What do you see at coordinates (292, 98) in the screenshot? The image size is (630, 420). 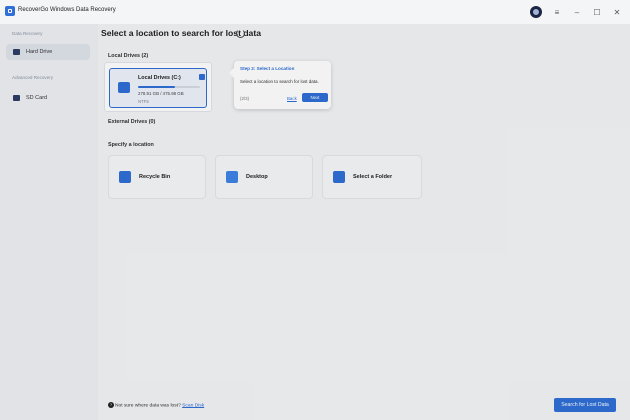 I see `popover-back-button: Back` at bounding box center [292, 98].